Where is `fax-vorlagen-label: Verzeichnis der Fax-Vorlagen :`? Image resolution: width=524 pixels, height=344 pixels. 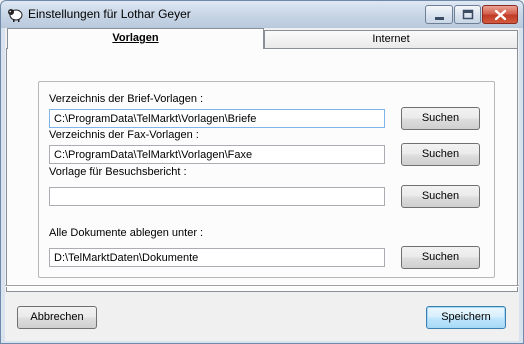 fax-vorlagen-label: Verzeichnis der Fax-Vorlagen : is located at coordinates (124, 135).